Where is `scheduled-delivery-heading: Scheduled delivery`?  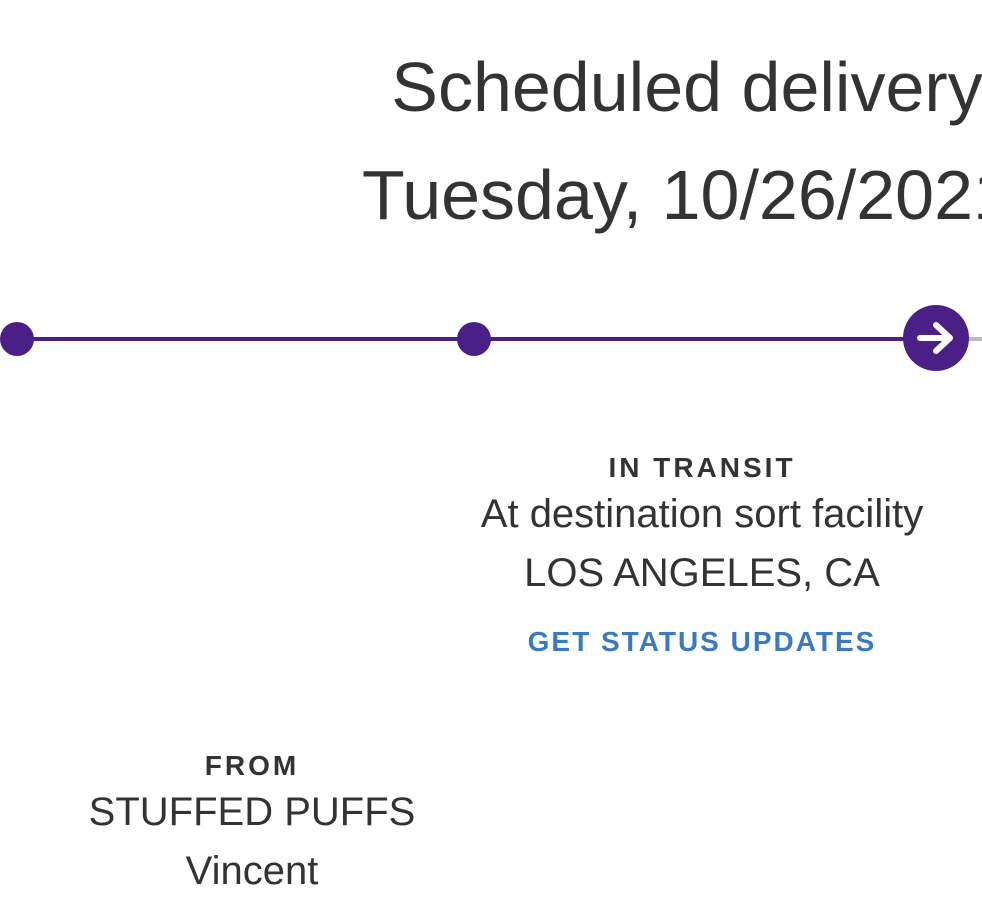
scheduled-delivery-heading: Scheduled delivery is located at coordinates (686, 87).